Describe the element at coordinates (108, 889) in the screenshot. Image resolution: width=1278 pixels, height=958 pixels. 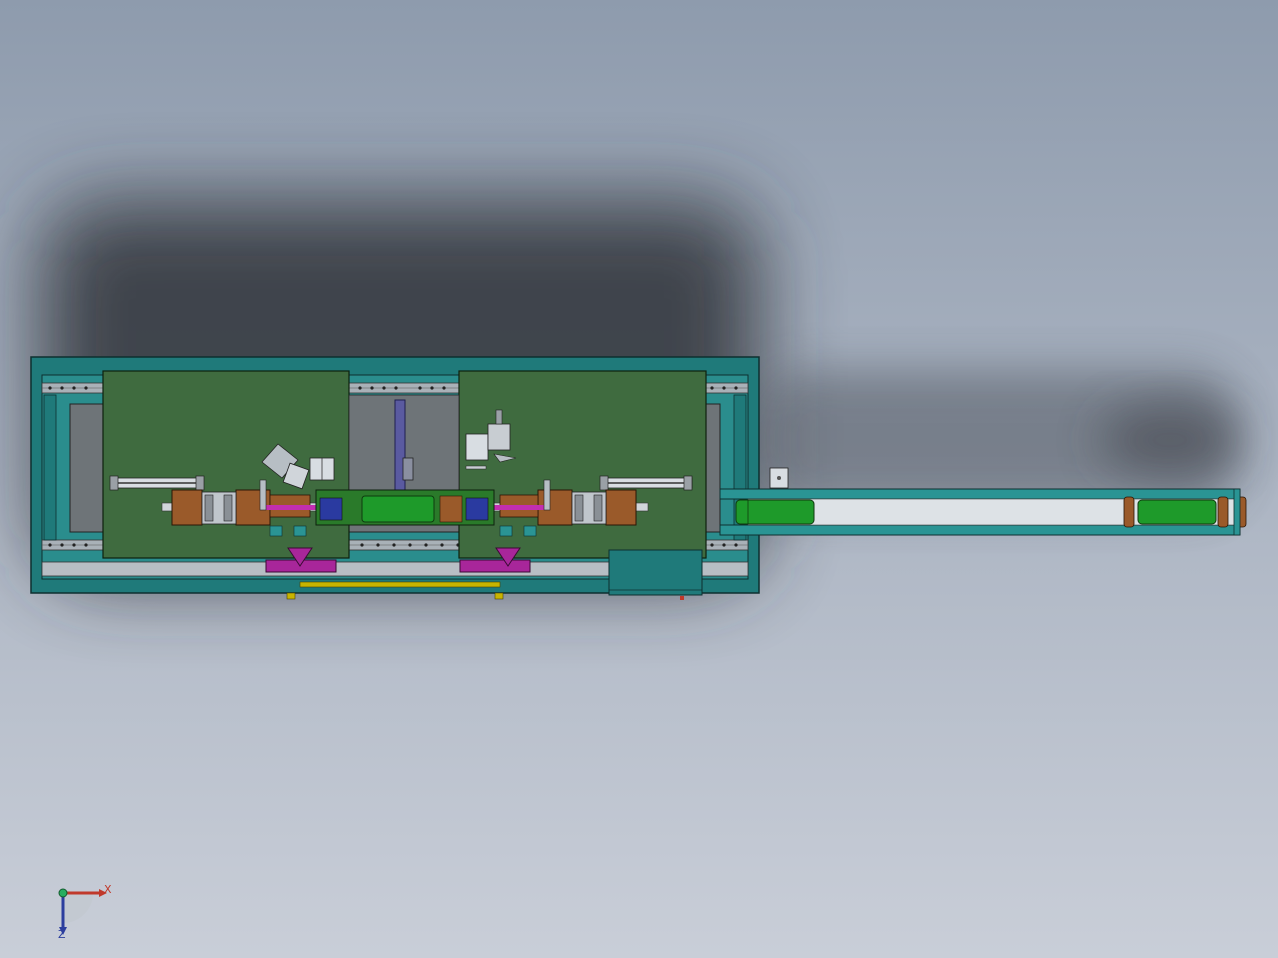
I see `x-axis-label: X` at that location.